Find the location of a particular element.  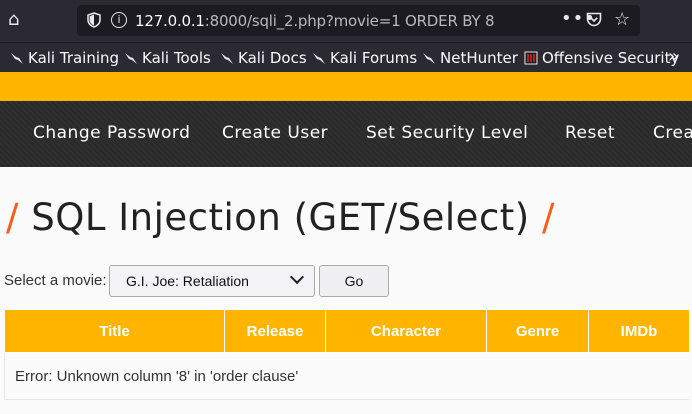

header-accent-bar is located at coordinates (346, 86).